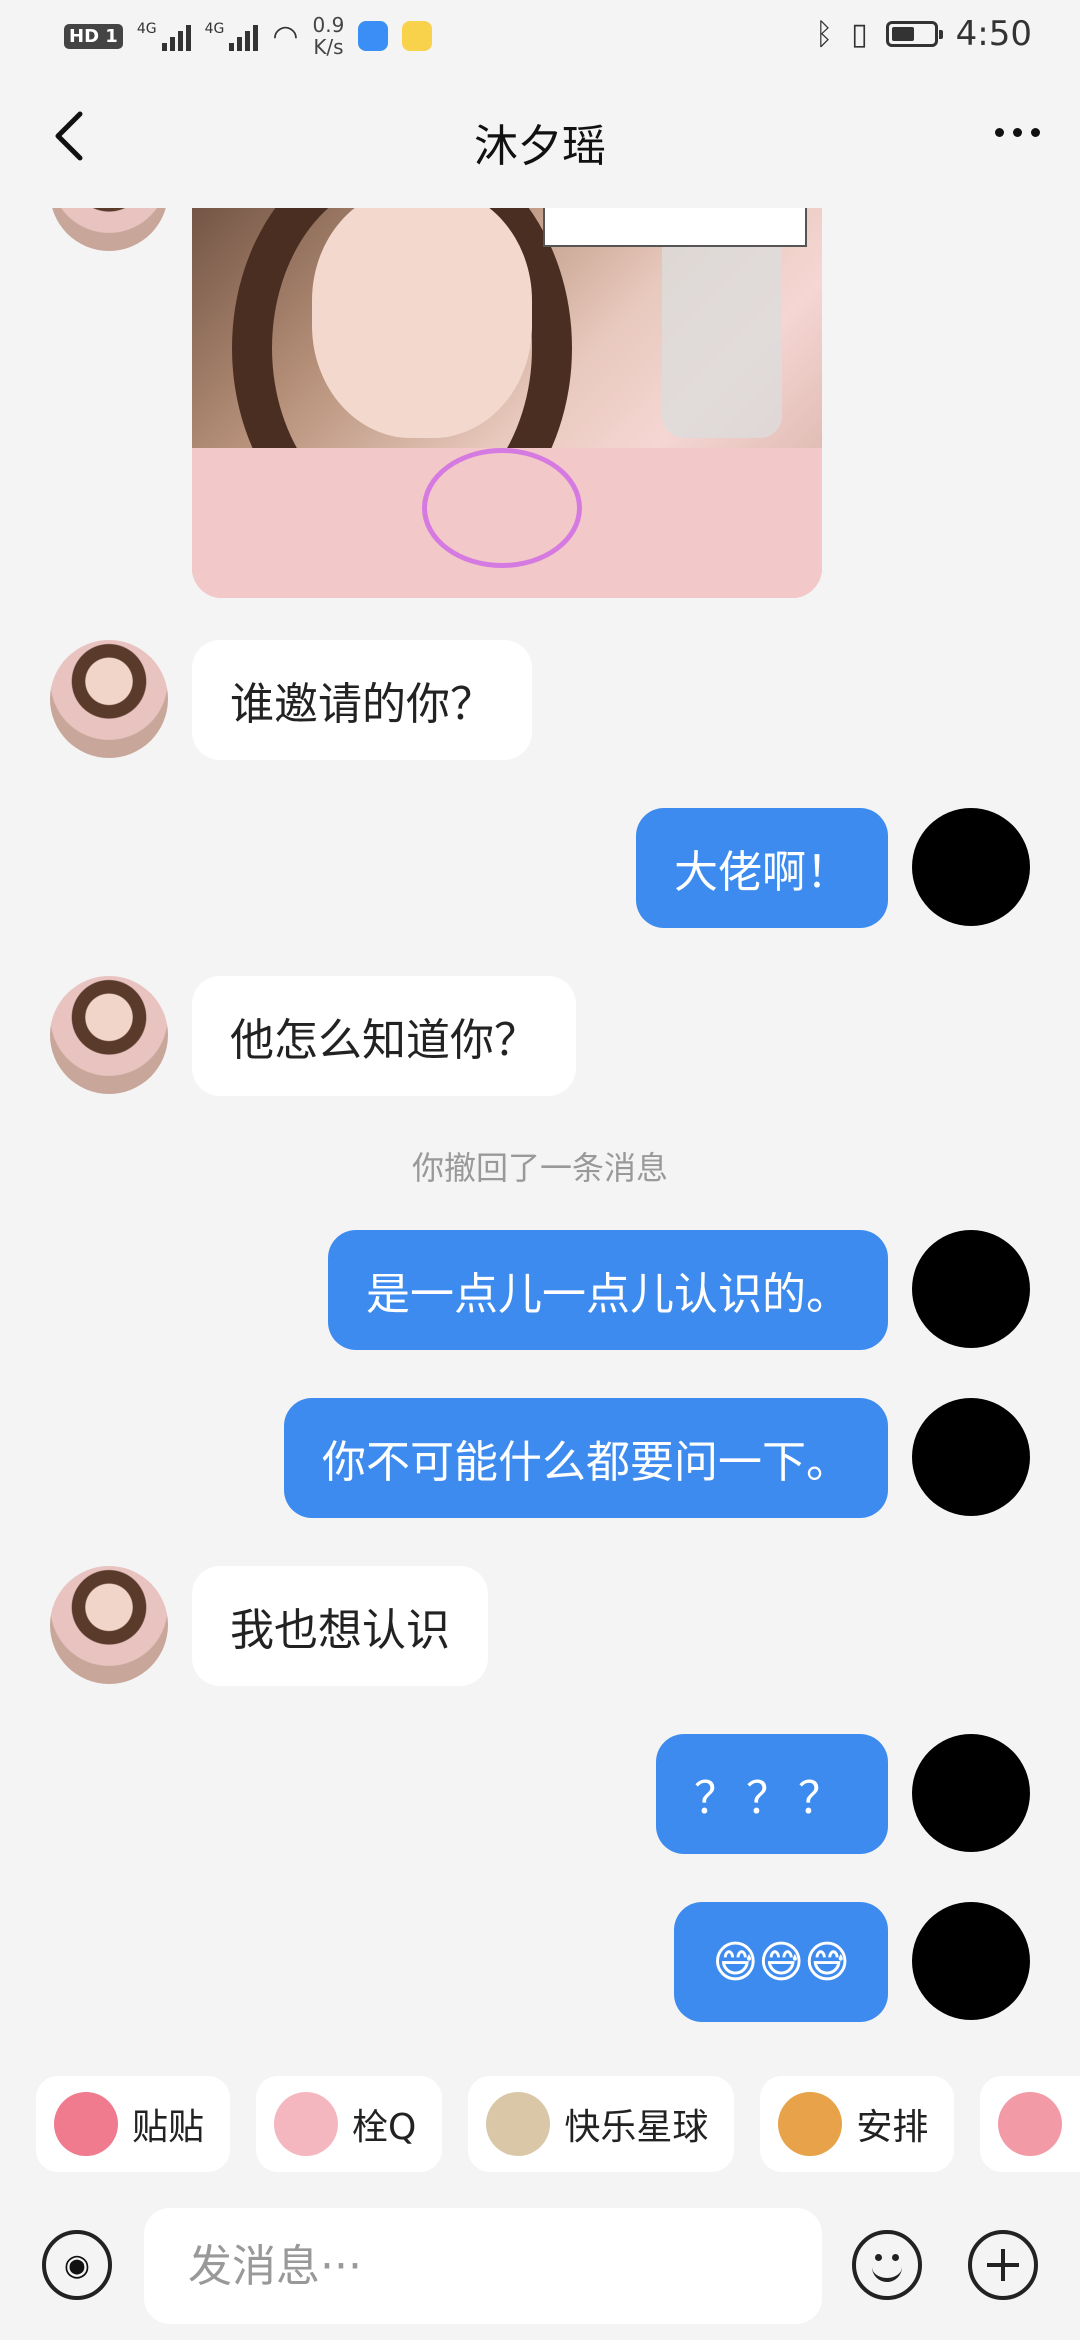  What do you see at coordinates (857, 2124) in the screenshot?
I see `quick-reply-chip: 安排` at bounding box center [857, 2124].